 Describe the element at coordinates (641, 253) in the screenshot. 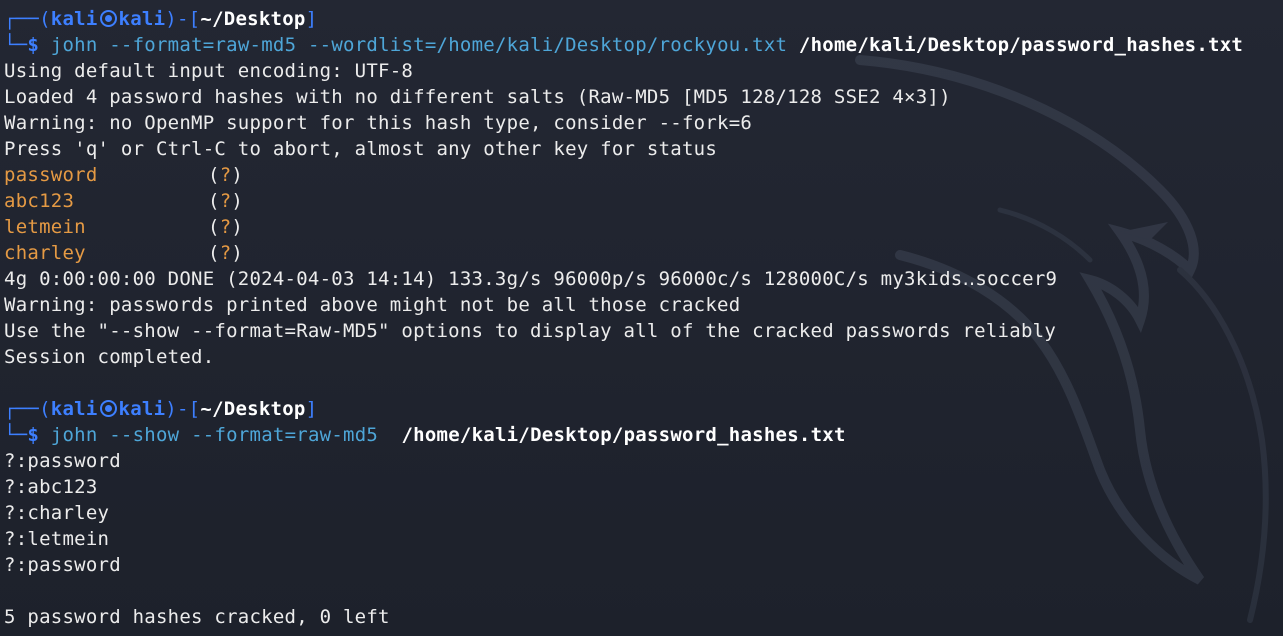

I see `cracked-password-row: charley (?)` at that location.